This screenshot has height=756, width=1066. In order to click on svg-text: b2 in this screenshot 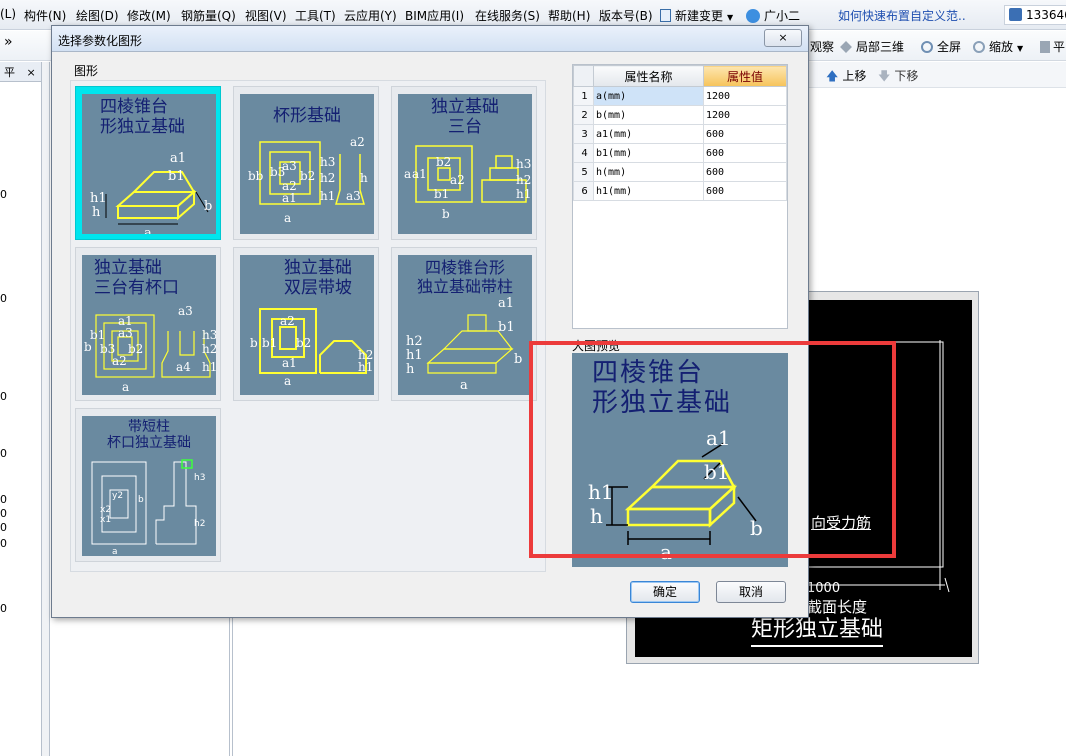, I will do `click(135, 349)`.